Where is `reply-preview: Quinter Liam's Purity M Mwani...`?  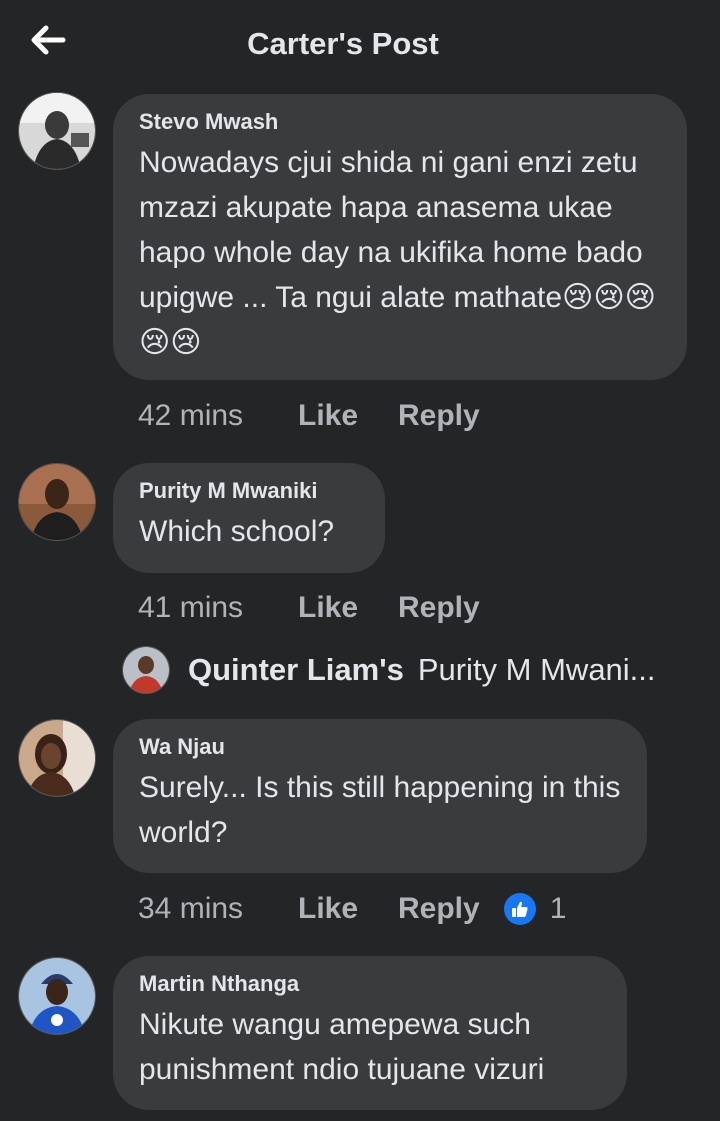 reply-preview: Quinter Liam's Purity M Mwani... is located at coordinates (389, 670).